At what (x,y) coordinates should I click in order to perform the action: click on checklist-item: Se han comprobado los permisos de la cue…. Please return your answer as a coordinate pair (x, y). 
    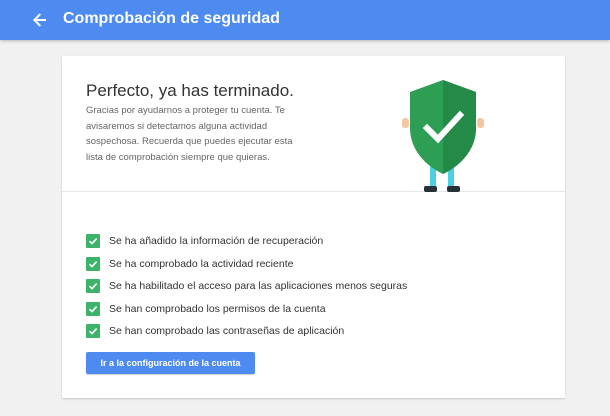
    Looking at the image, I should click on (316, 309).